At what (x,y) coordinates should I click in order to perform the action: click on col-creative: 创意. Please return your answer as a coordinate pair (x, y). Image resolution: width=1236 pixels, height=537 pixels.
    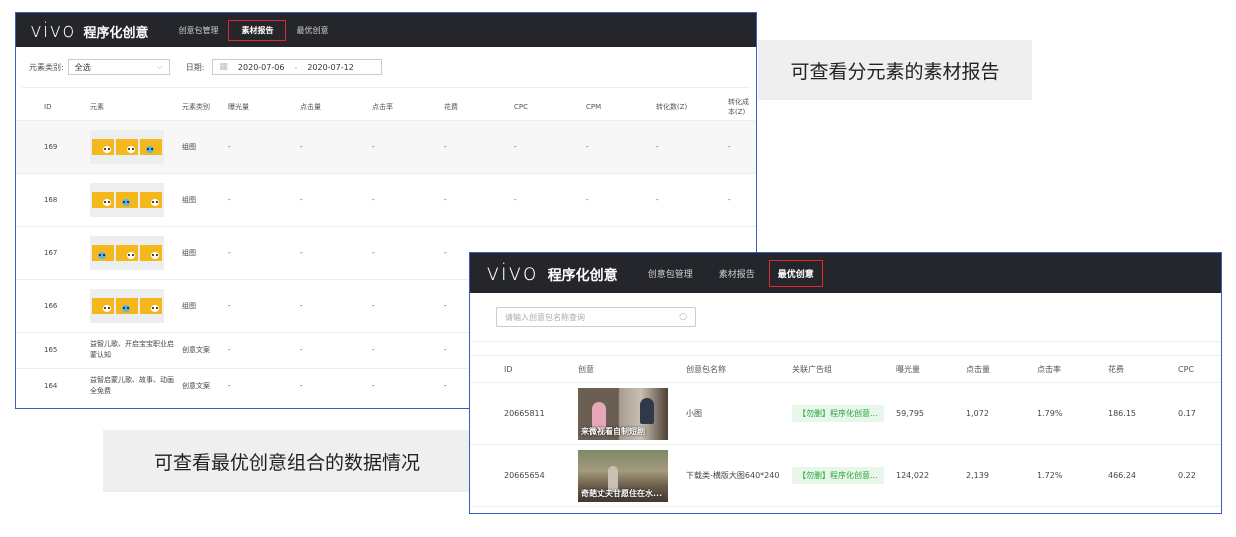
    Looking at the image, I should click on (586, 369).